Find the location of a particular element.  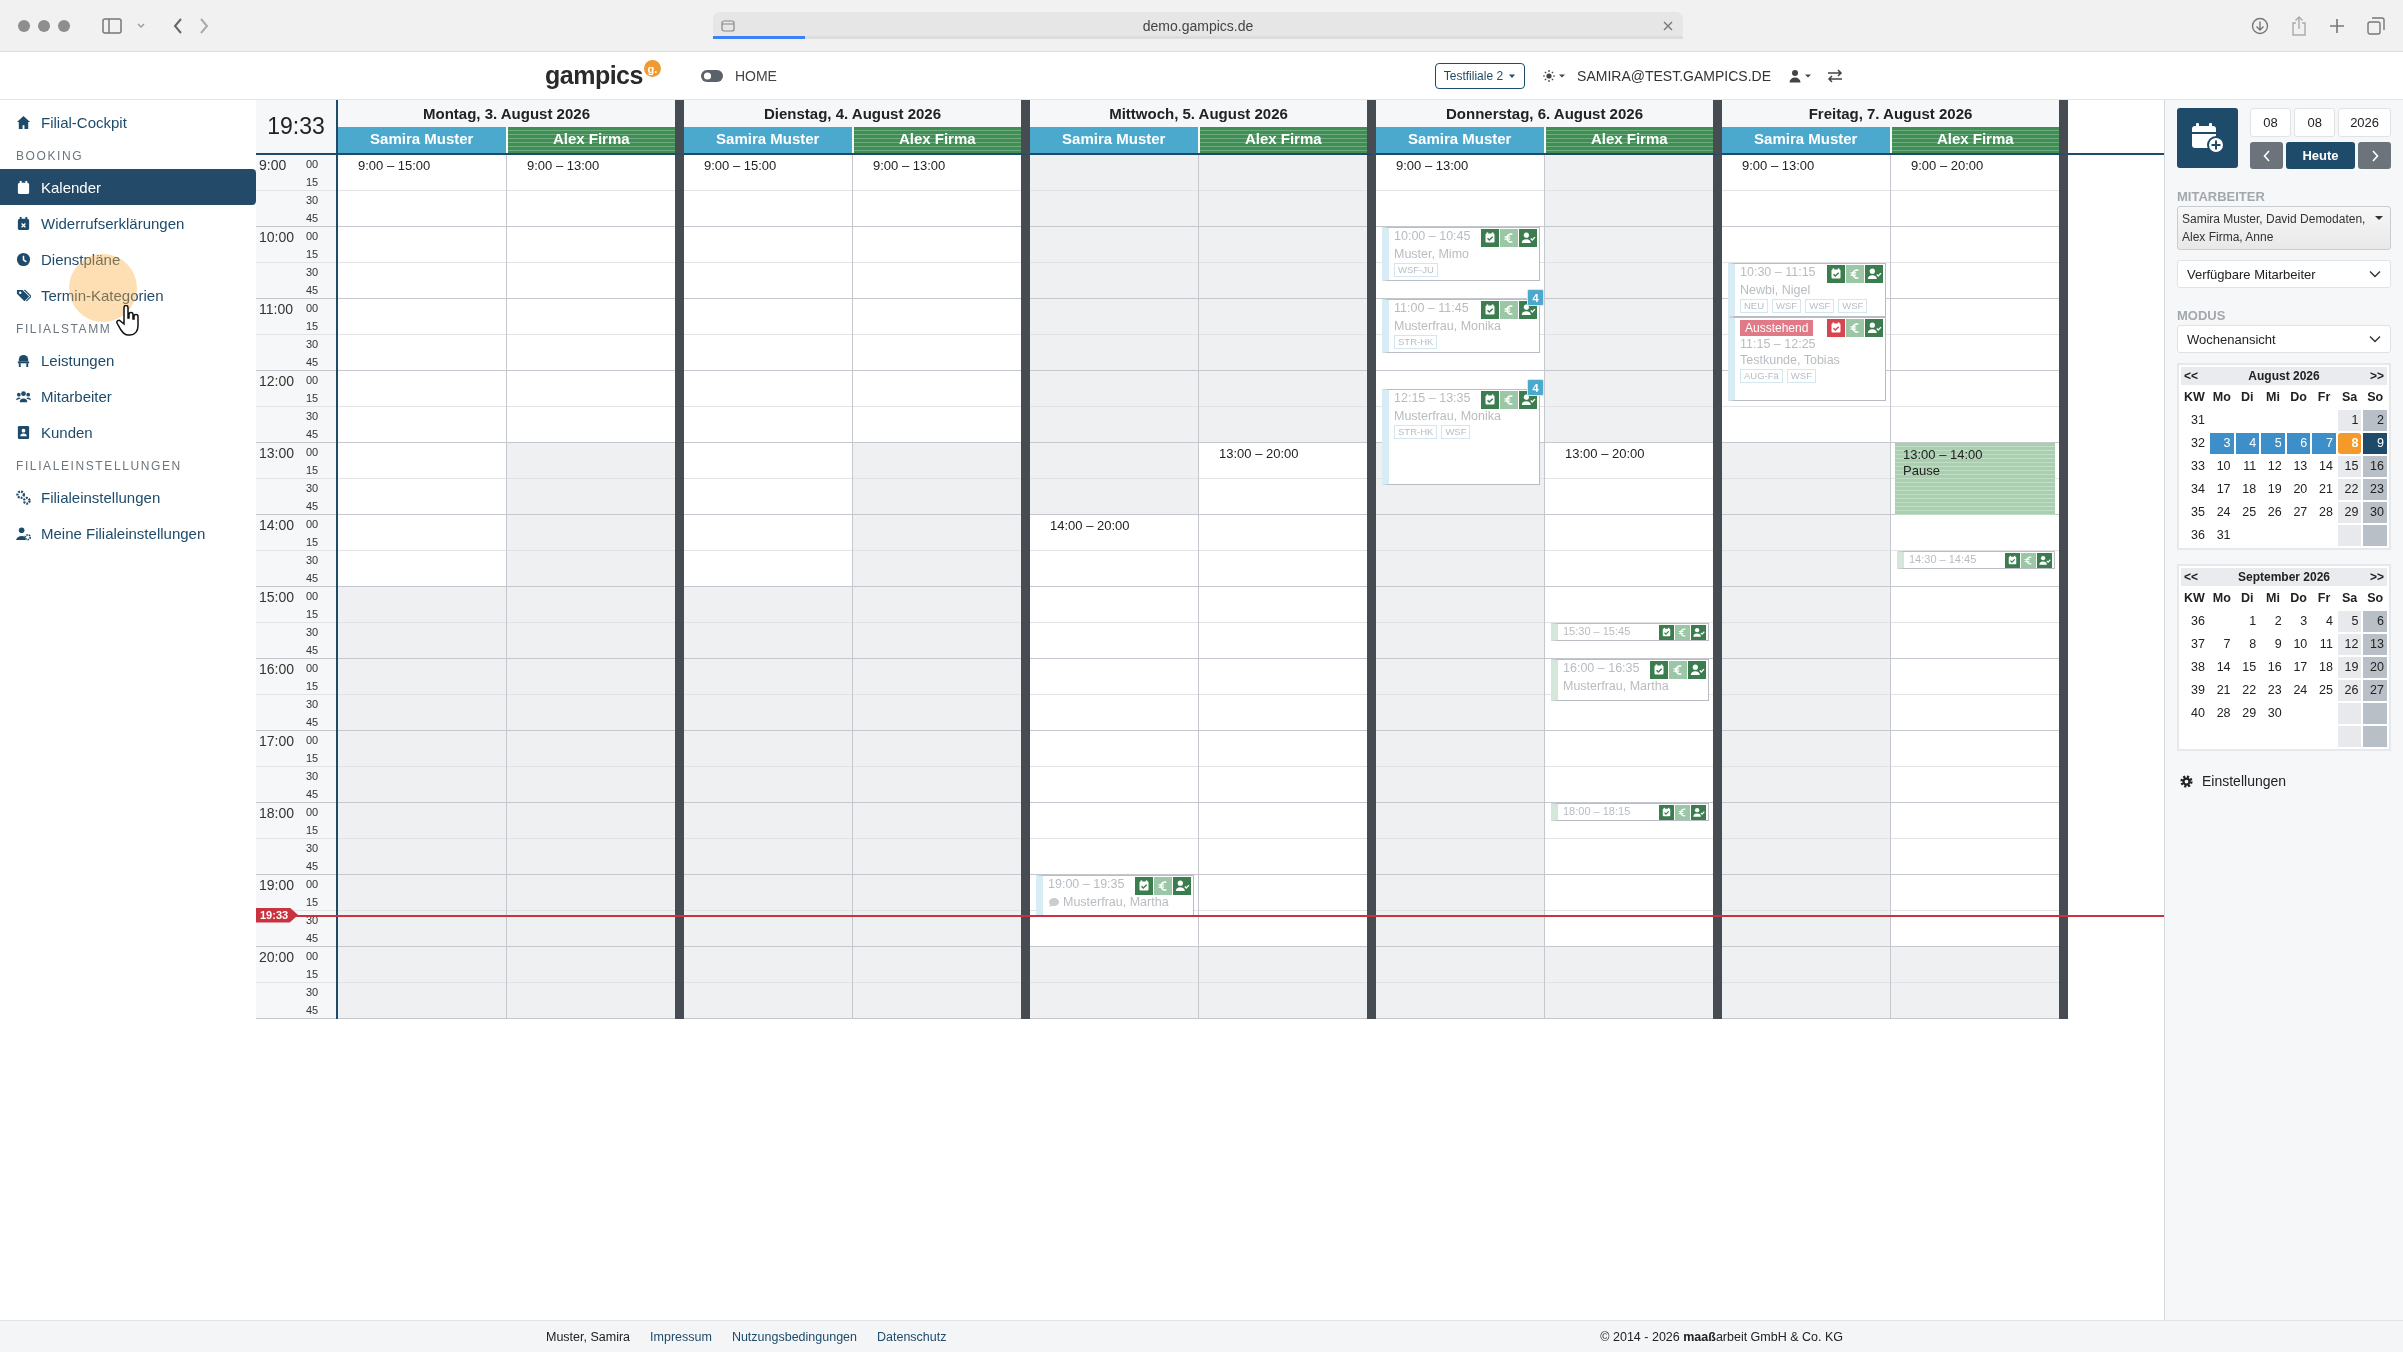

previous-month-link: << is located at coordinates (2191, 376).